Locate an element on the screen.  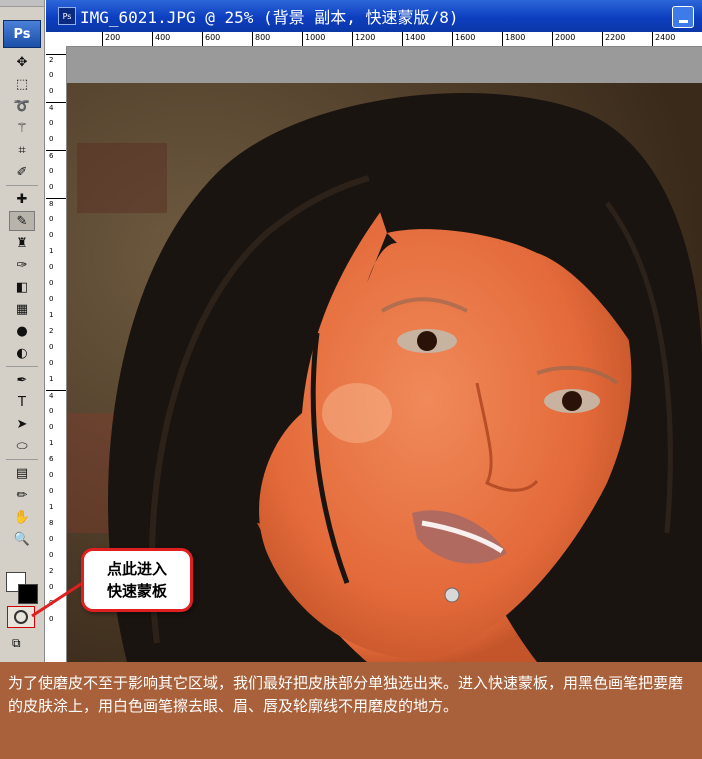
minimize-button is located at coordinates (683, 17).